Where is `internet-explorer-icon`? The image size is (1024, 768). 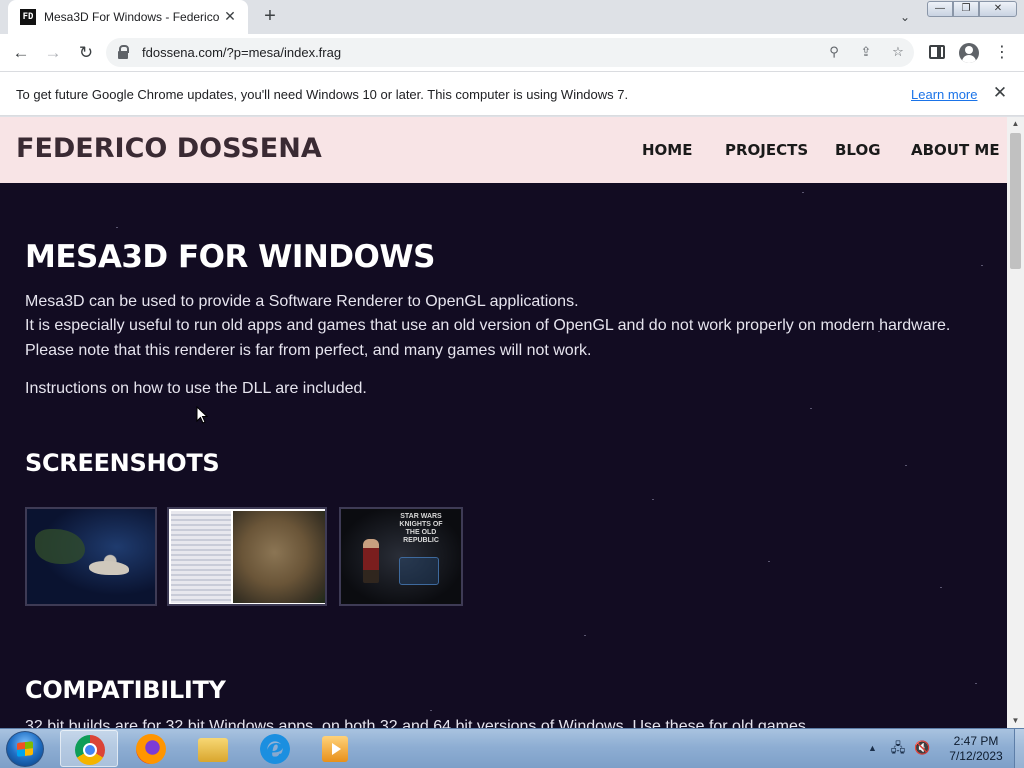
internet-explorer-icon is located at coordinates (275, 748).